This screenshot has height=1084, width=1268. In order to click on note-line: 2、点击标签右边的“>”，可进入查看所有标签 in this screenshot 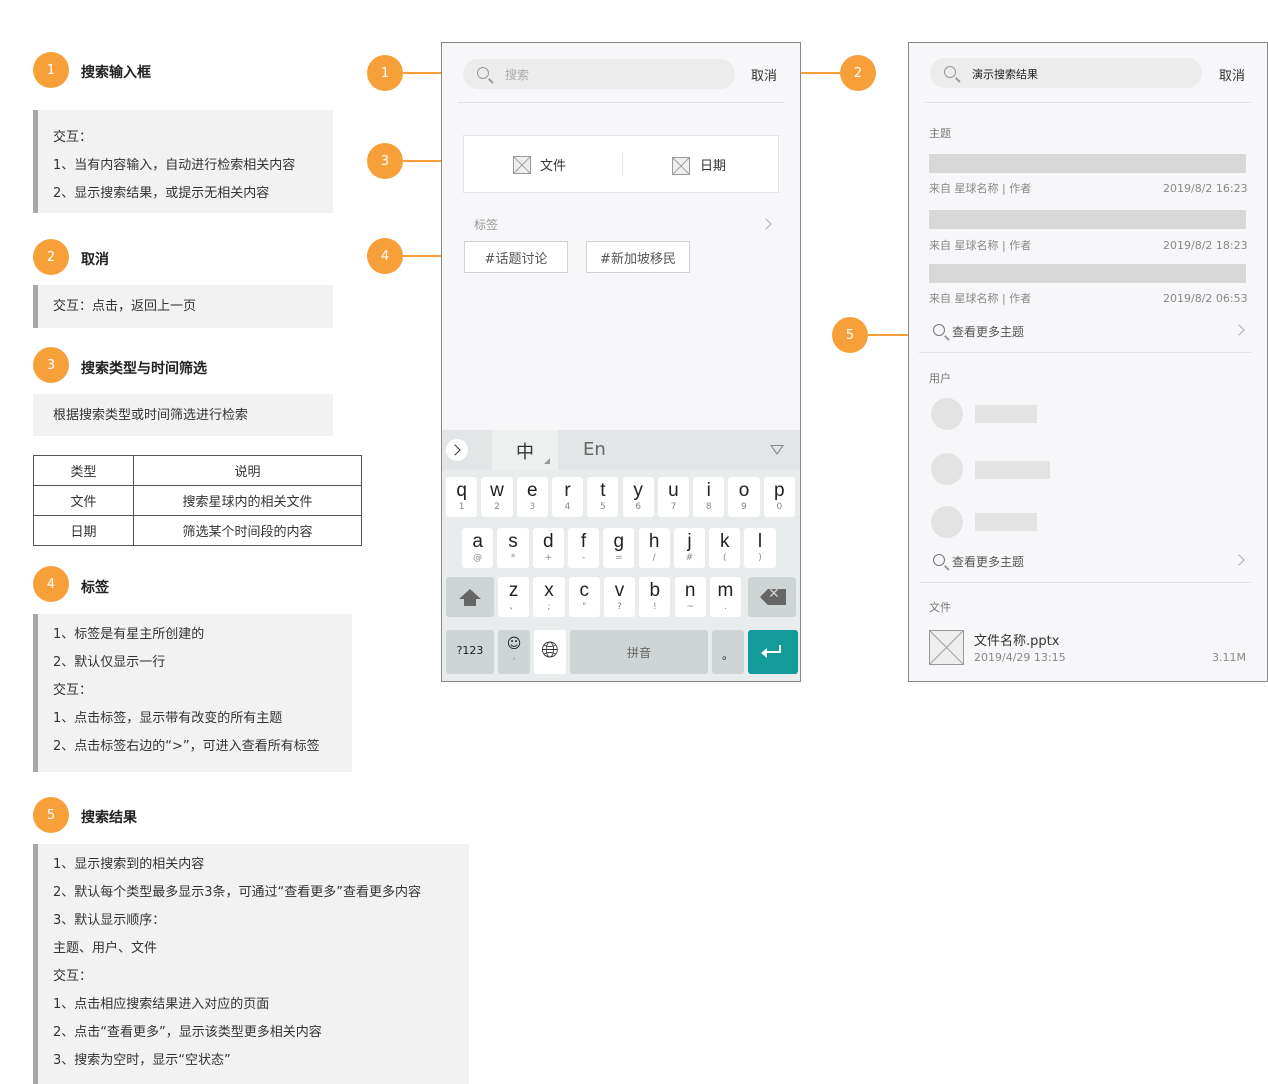, I will do `click(186, 746)`.